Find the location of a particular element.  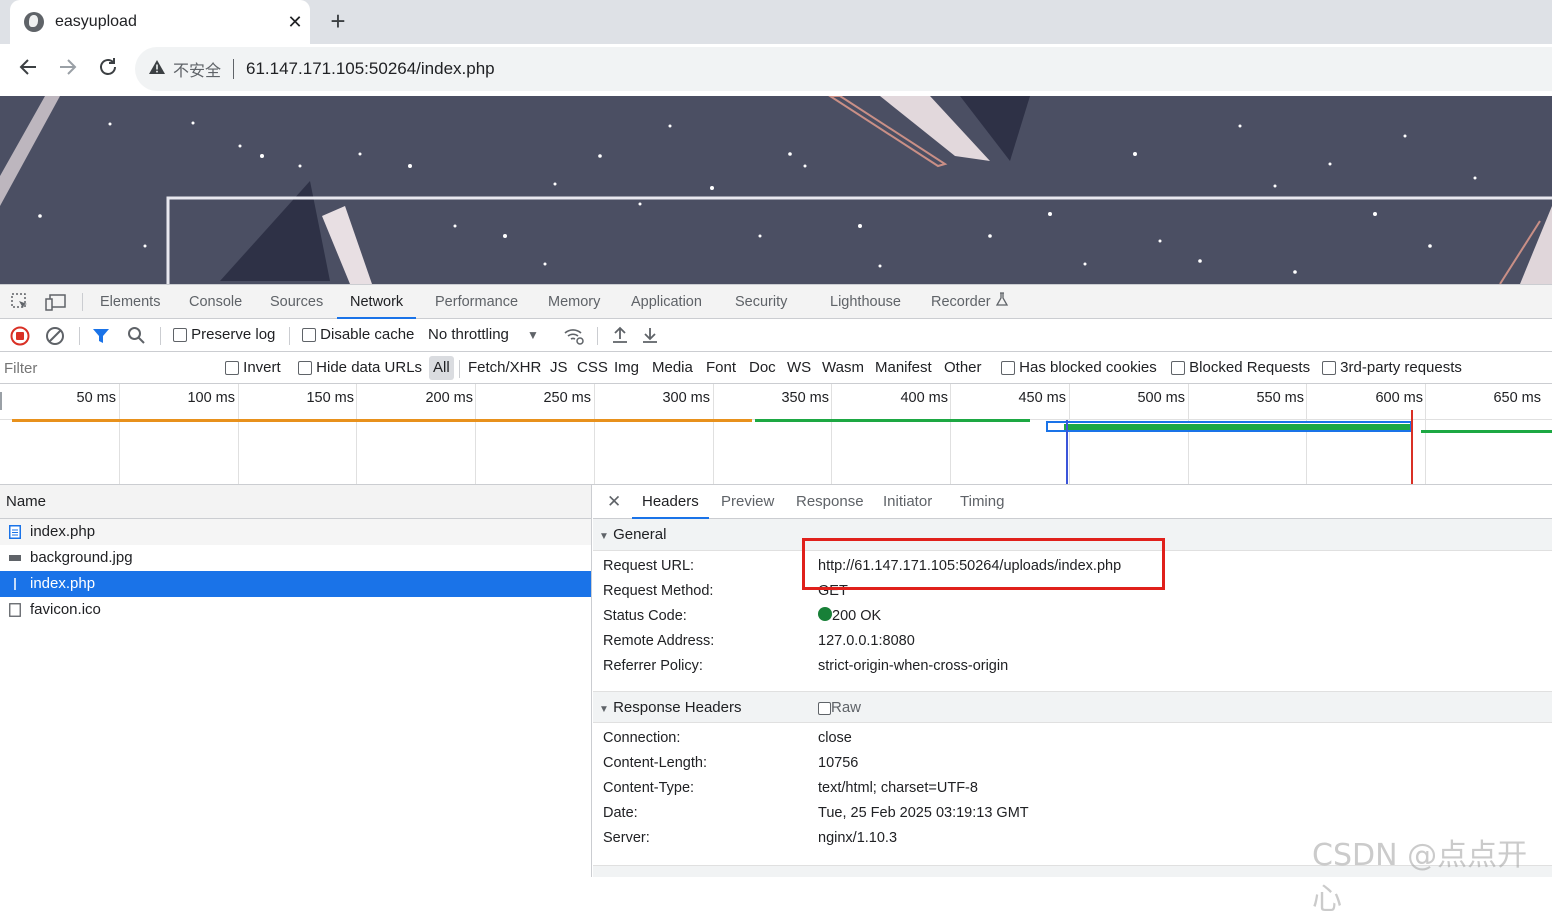

tab-elements: Elements is located at coordinates (130, 302).